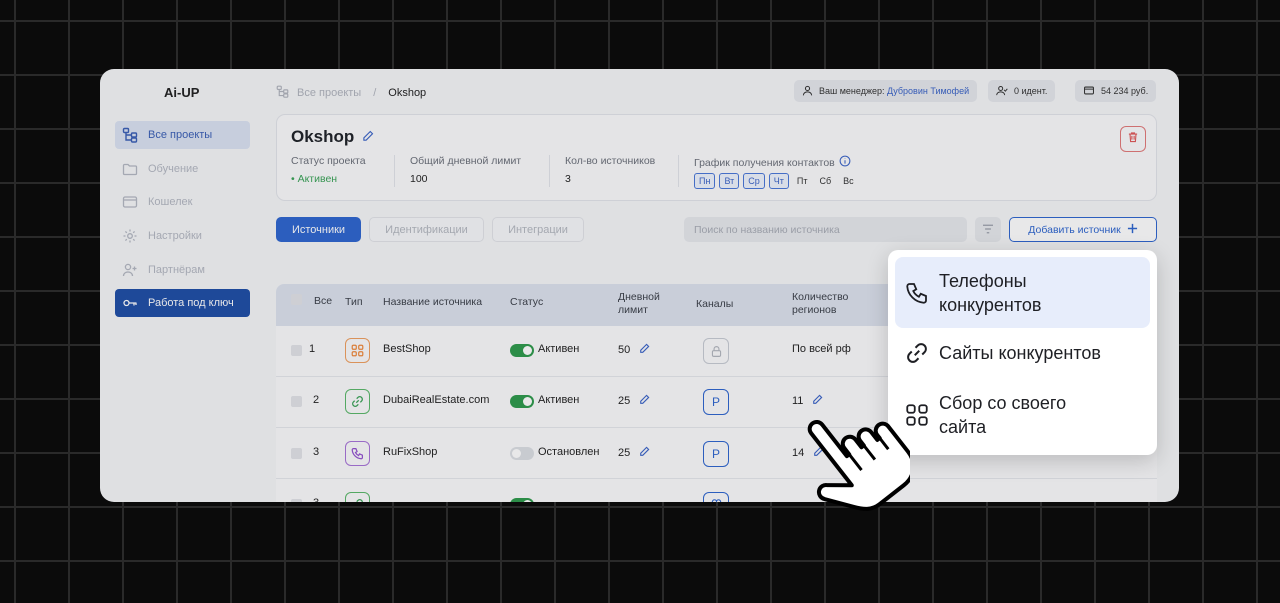  I want to click on th-limit: Дневной лимит, so click(639, 304).